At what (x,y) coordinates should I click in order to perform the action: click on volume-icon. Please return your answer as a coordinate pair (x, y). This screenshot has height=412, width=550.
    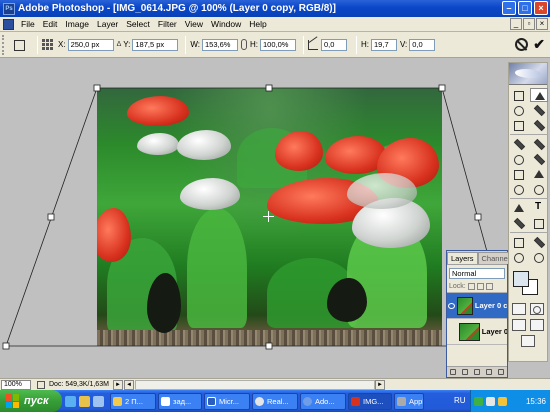
    Looking at the image, I should click on (490, 401).